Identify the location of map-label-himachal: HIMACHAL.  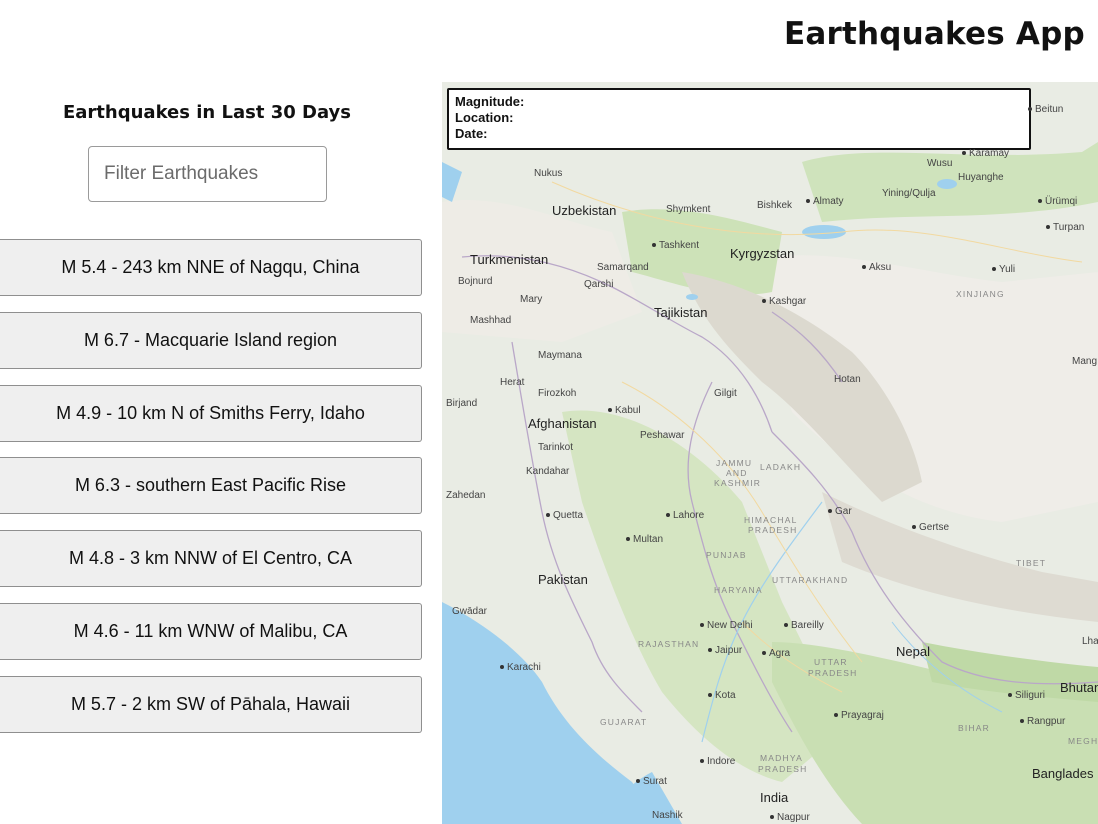
(771, 520).